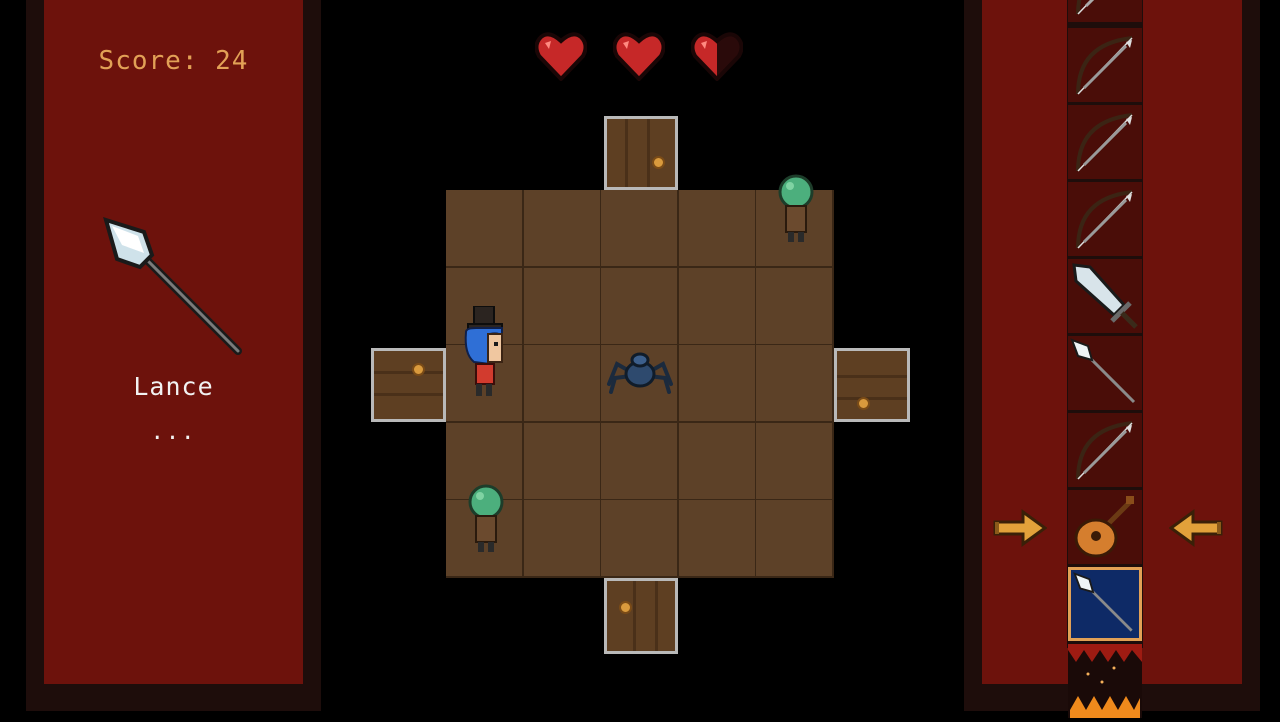 The height and width of the screenshot is (722, 1280). What do you see at coordinates (1105, 11) in the screenshot?
I see `inventory-slot-partial` at bounding box center [1105, 11].